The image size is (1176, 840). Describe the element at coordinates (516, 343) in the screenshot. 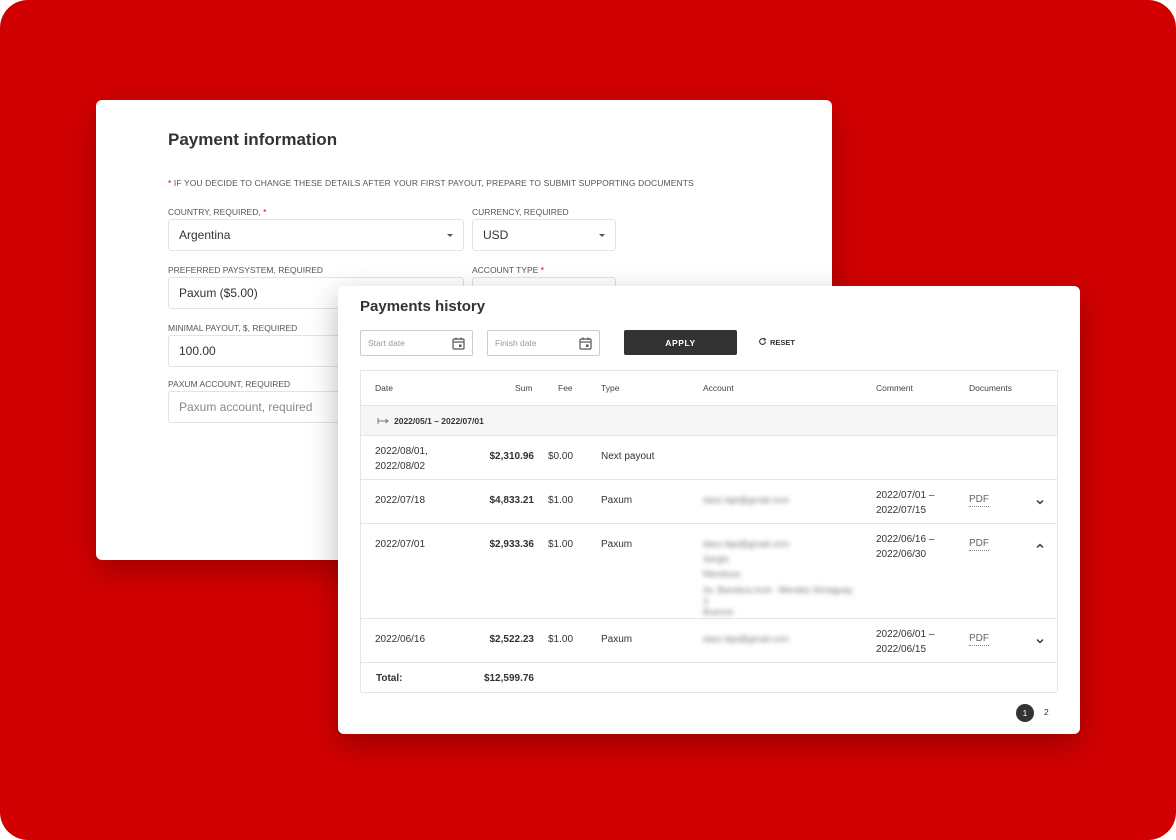

I see `finish-date-placeholder: Finish date` at that location.